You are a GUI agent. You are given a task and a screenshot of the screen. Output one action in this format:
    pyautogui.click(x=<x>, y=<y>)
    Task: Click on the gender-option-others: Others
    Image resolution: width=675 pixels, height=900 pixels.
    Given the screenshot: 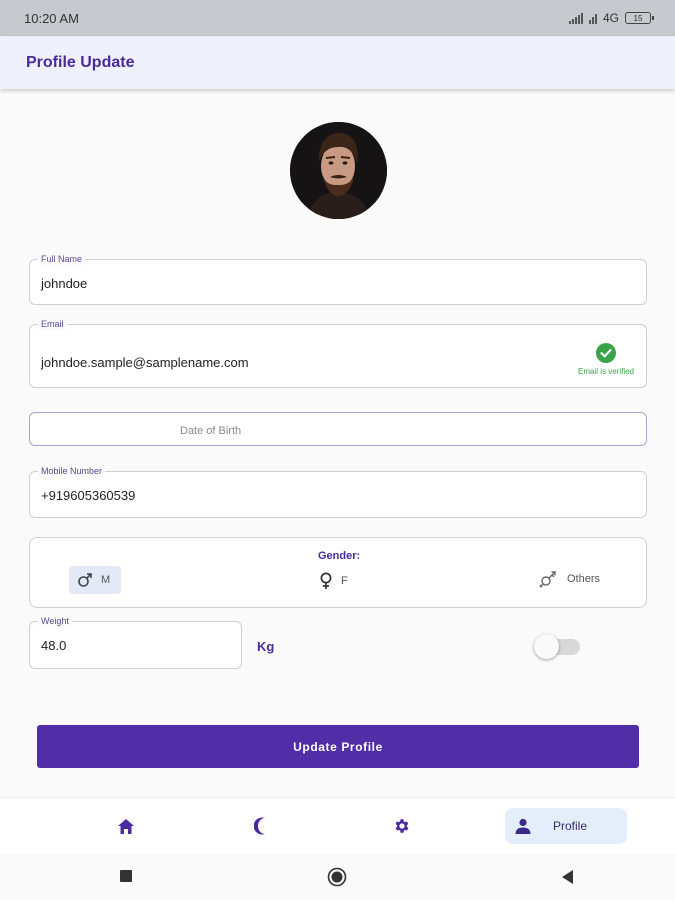 What is the action you would take?
    pyautogui.click(x=569, y=579)
    